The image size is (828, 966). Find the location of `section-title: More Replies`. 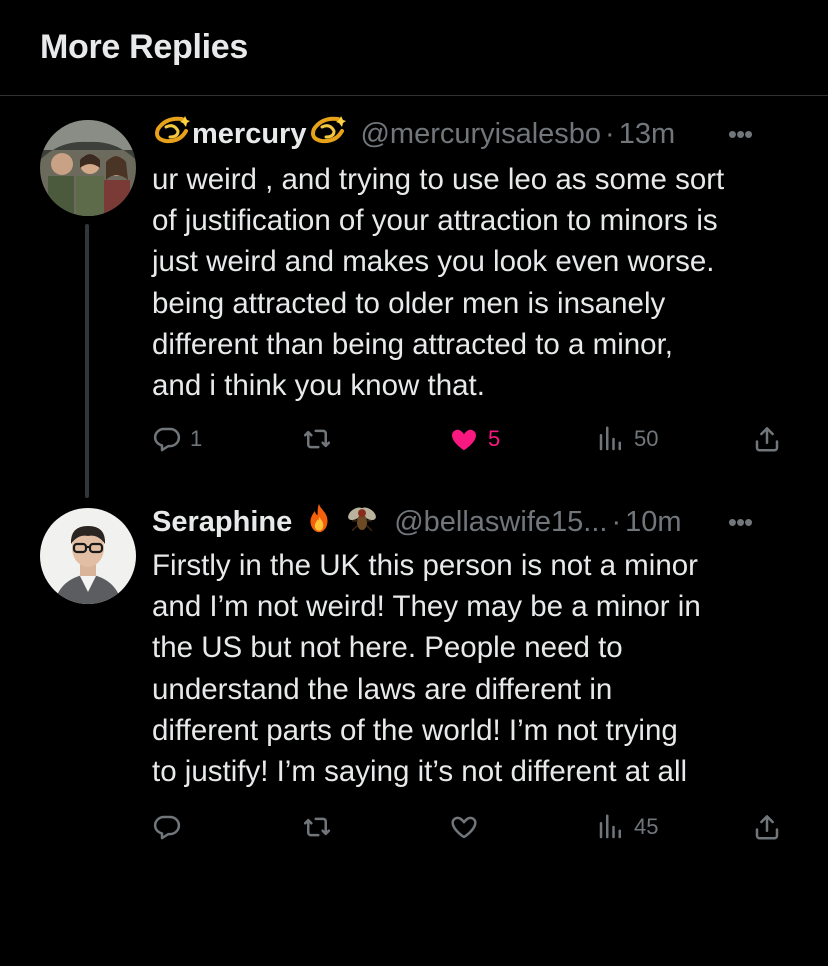

section-title: More Replies is located at coordinates (144, 47).